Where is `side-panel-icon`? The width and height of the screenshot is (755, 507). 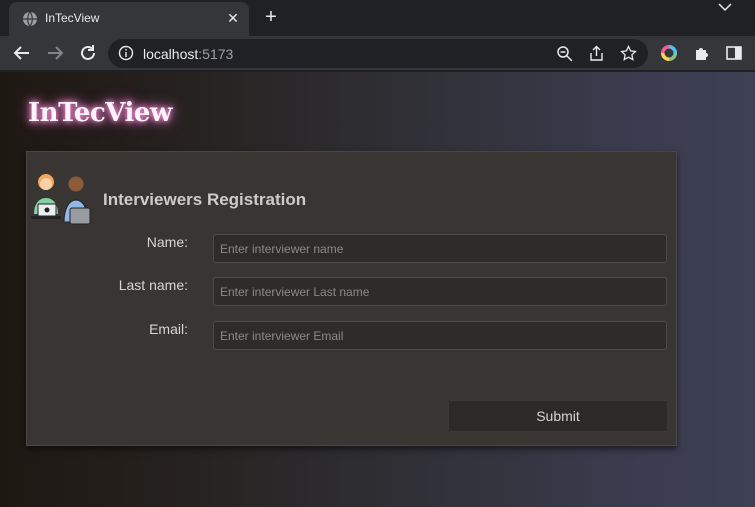 side-panel-icon is located at coordinates (734, 53).